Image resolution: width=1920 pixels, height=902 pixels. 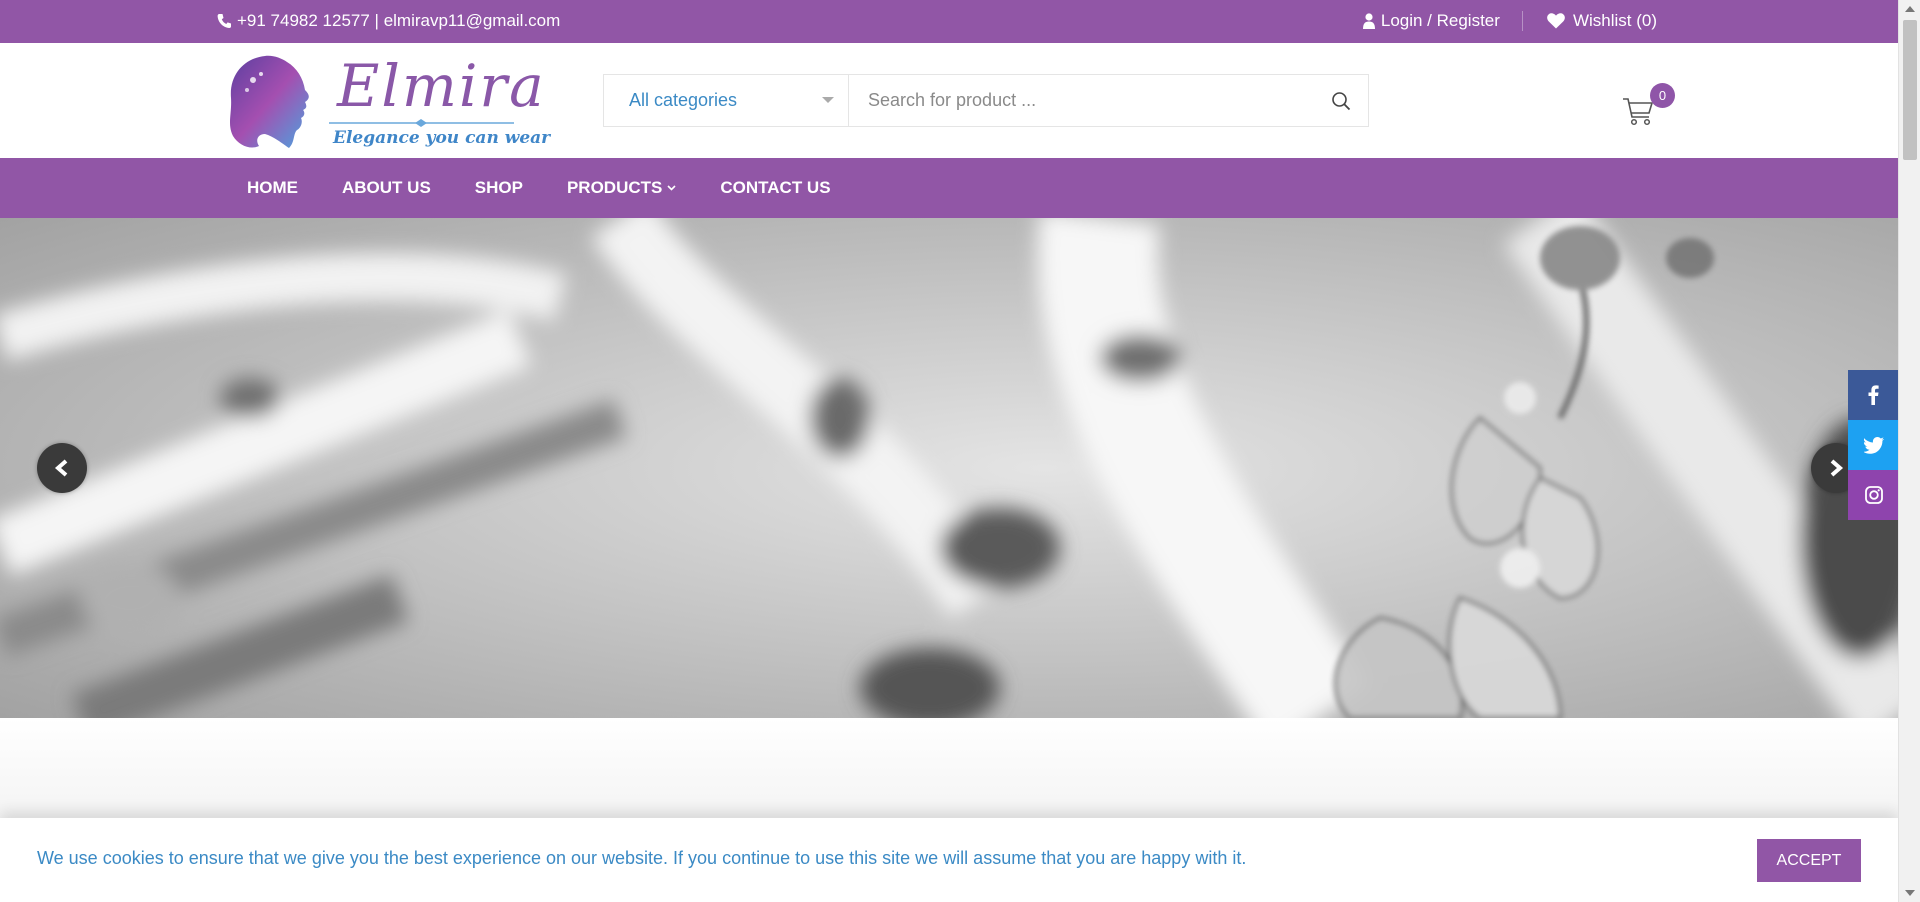 What do you see at coordinates (949, 188) in the screenshot?
I see `main-nav: HOME ABOUT US SHOP PRODUCTS CONTACT US` at bounding box center [949, 188].